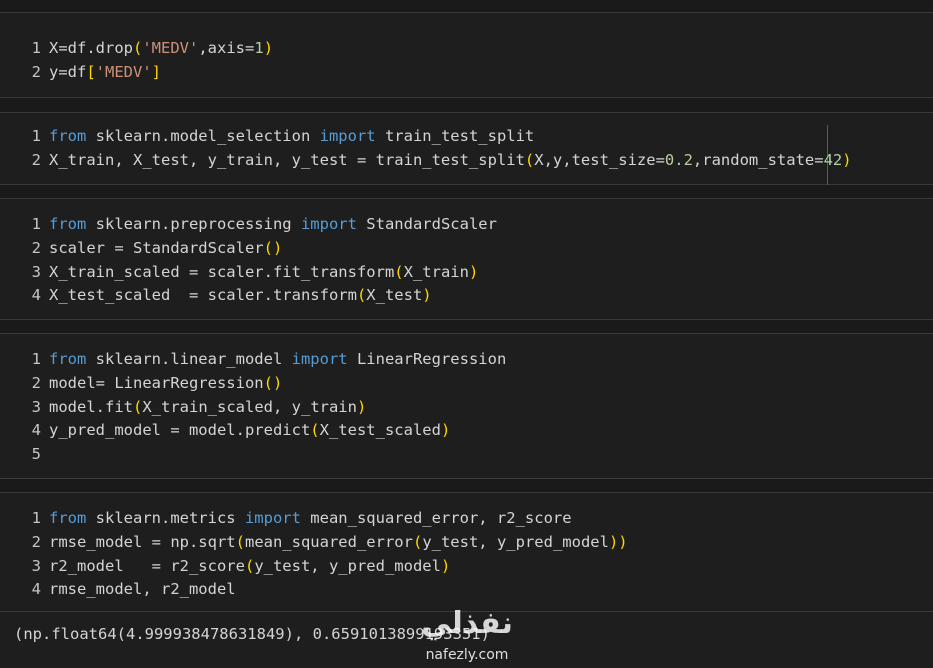 The height and width of the screenshot is (668, 933). Describe the element at coordinates (833, 159) in the screenshot. I see `code-token: 42` at that location.